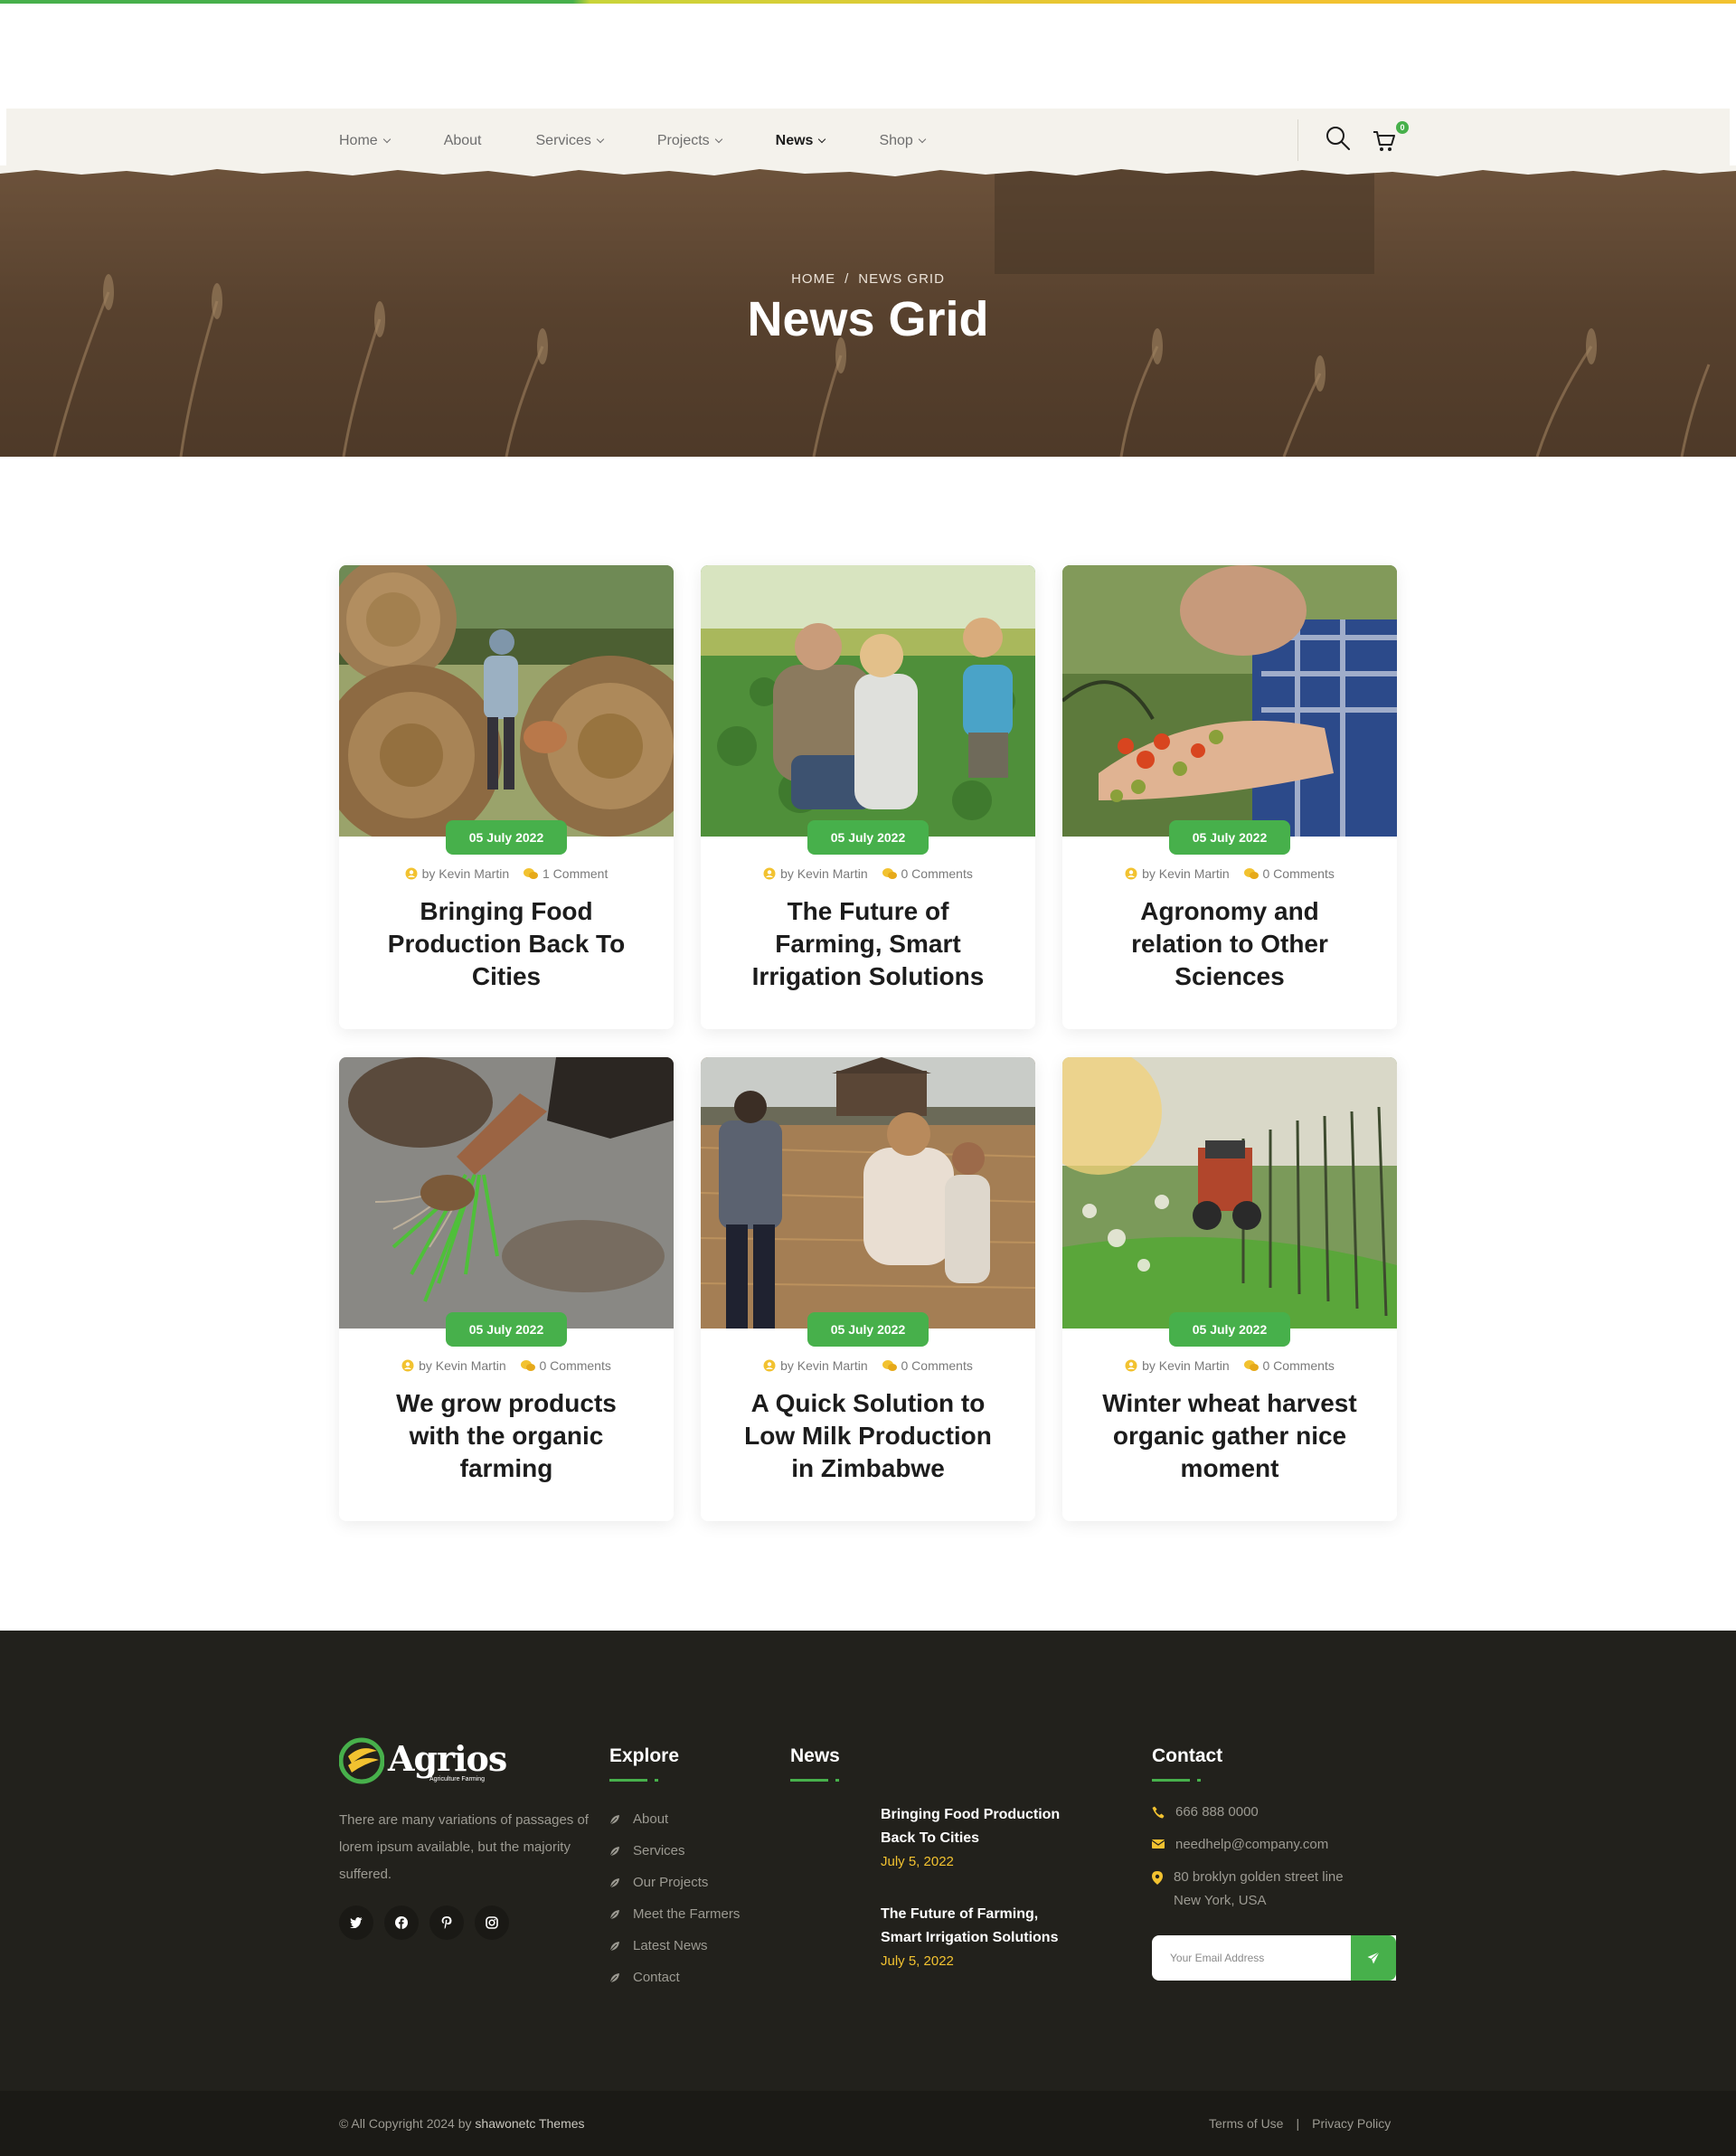 The image size is (1736, 2156). I want to click on footer-link-about: About, so click(675, 1819).